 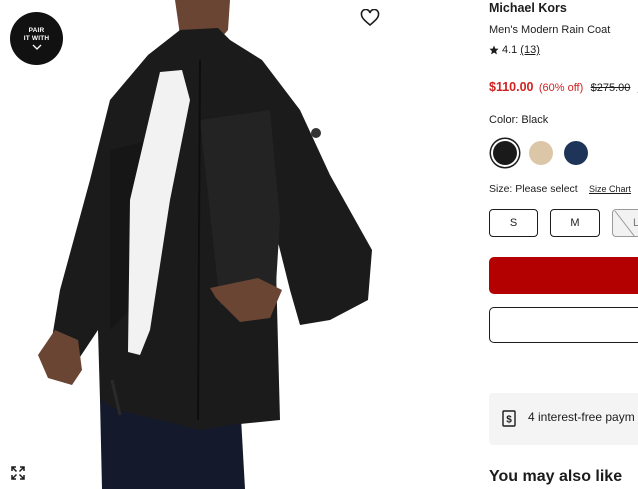 What do you see at coordinates (581, 417) in the screenshot?
I see `installment-text: 4 interest-free paym` at bounding box center [581, 417].